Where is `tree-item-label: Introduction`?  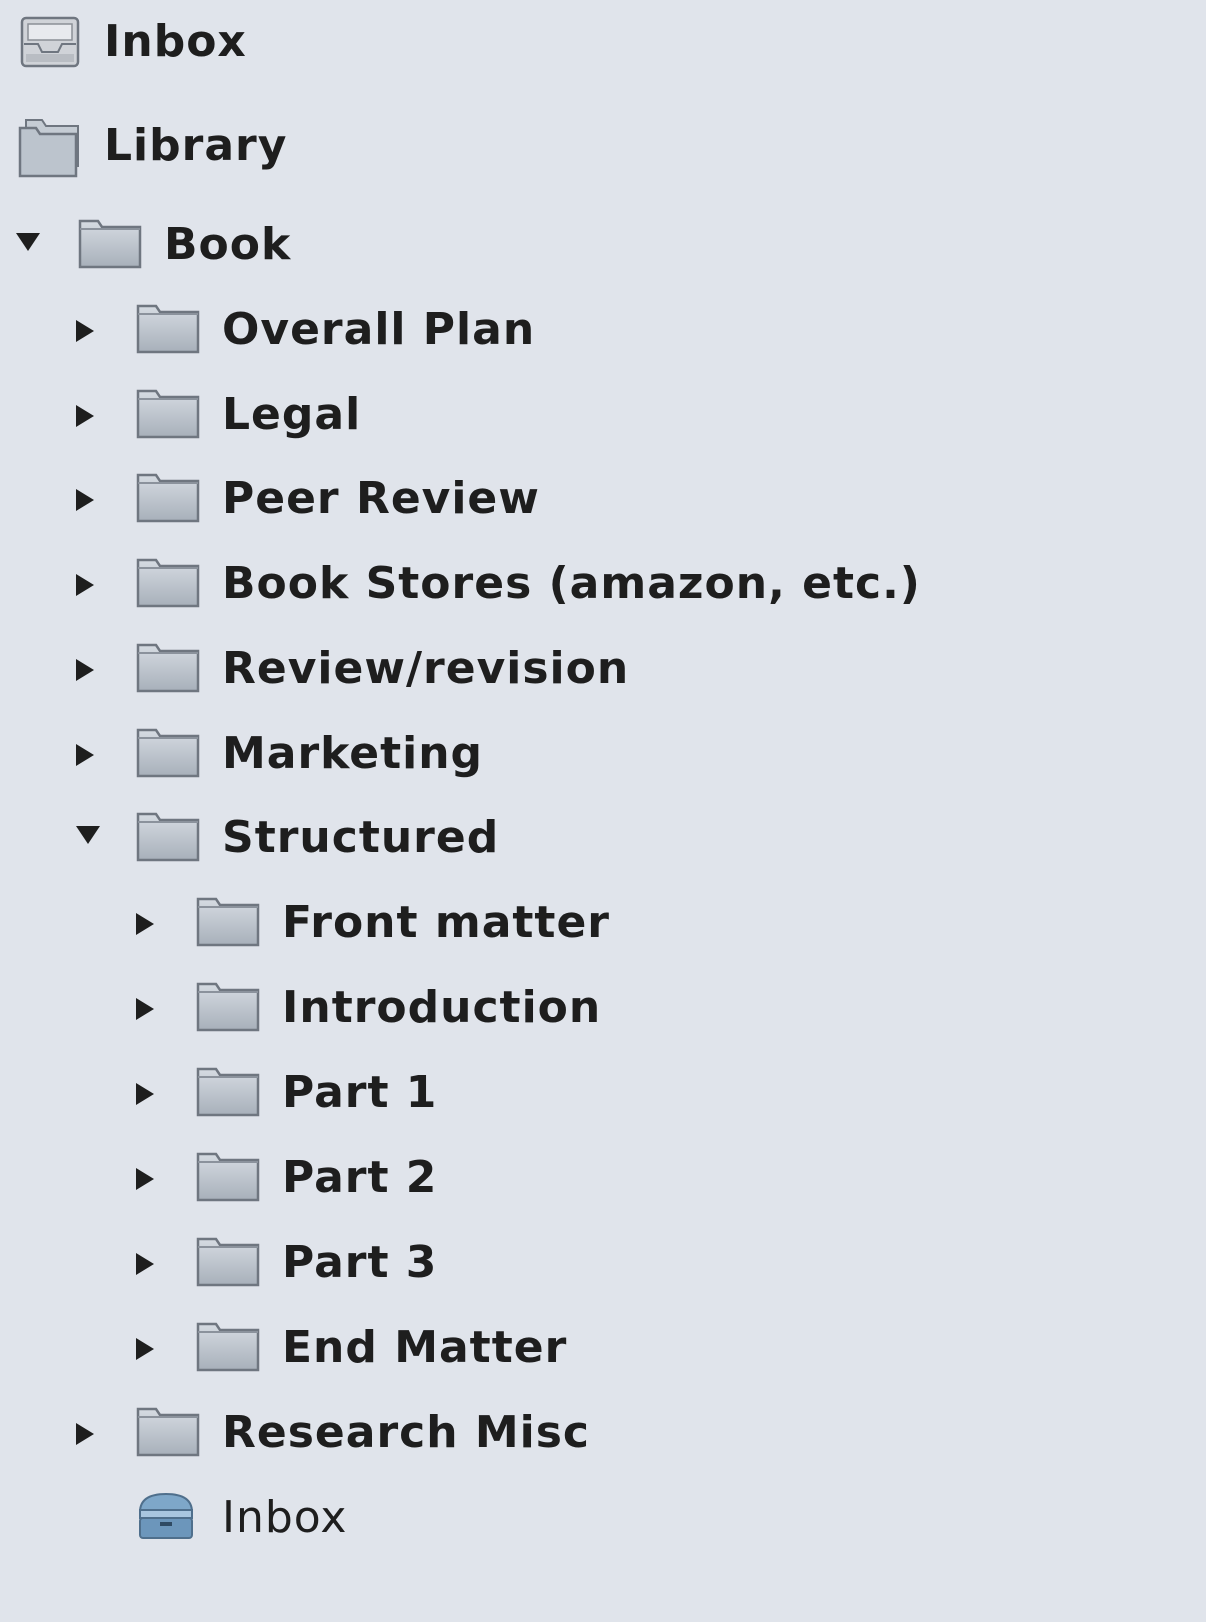 tree-item-label: Introduction is located at coordinates (442, 1007).